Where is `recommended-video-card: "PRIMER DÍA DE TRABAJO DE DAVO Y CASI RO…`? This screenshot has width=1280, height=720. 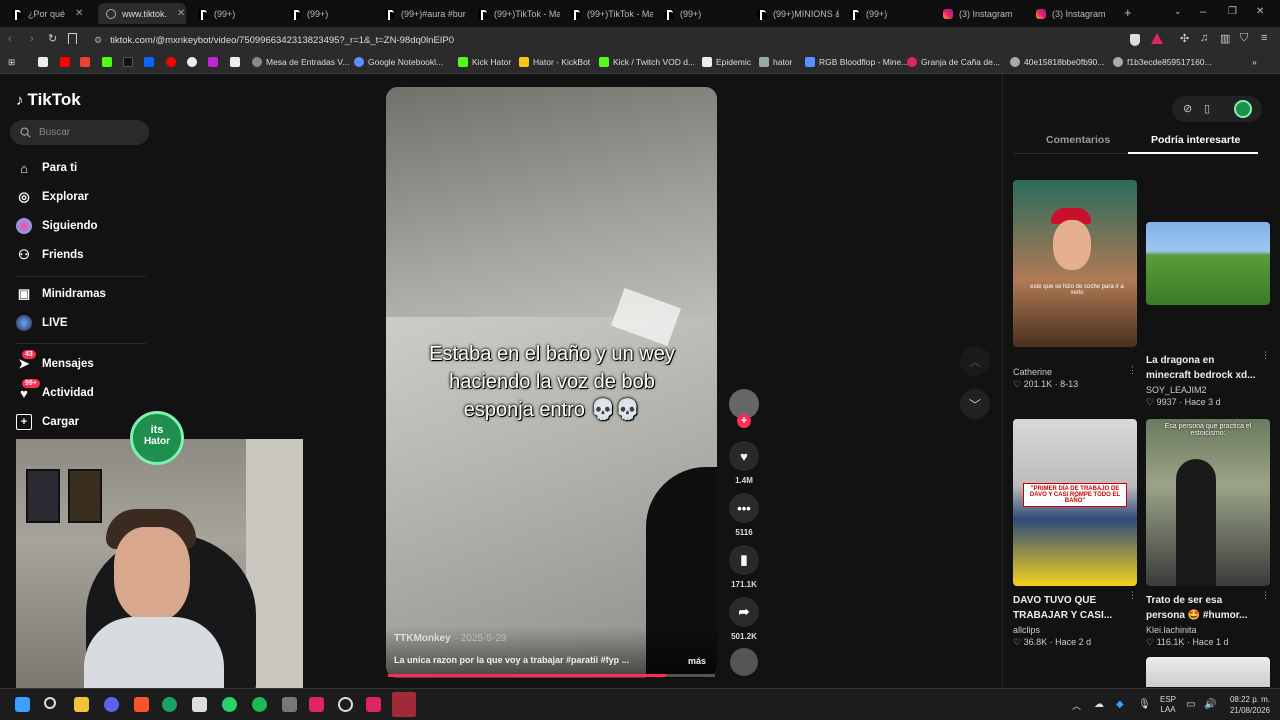
recommended-video-card: "PRIMER DÍA DE TRABAJO DE DAVO Y CASI RO… is located at coordinates (1075, 533).